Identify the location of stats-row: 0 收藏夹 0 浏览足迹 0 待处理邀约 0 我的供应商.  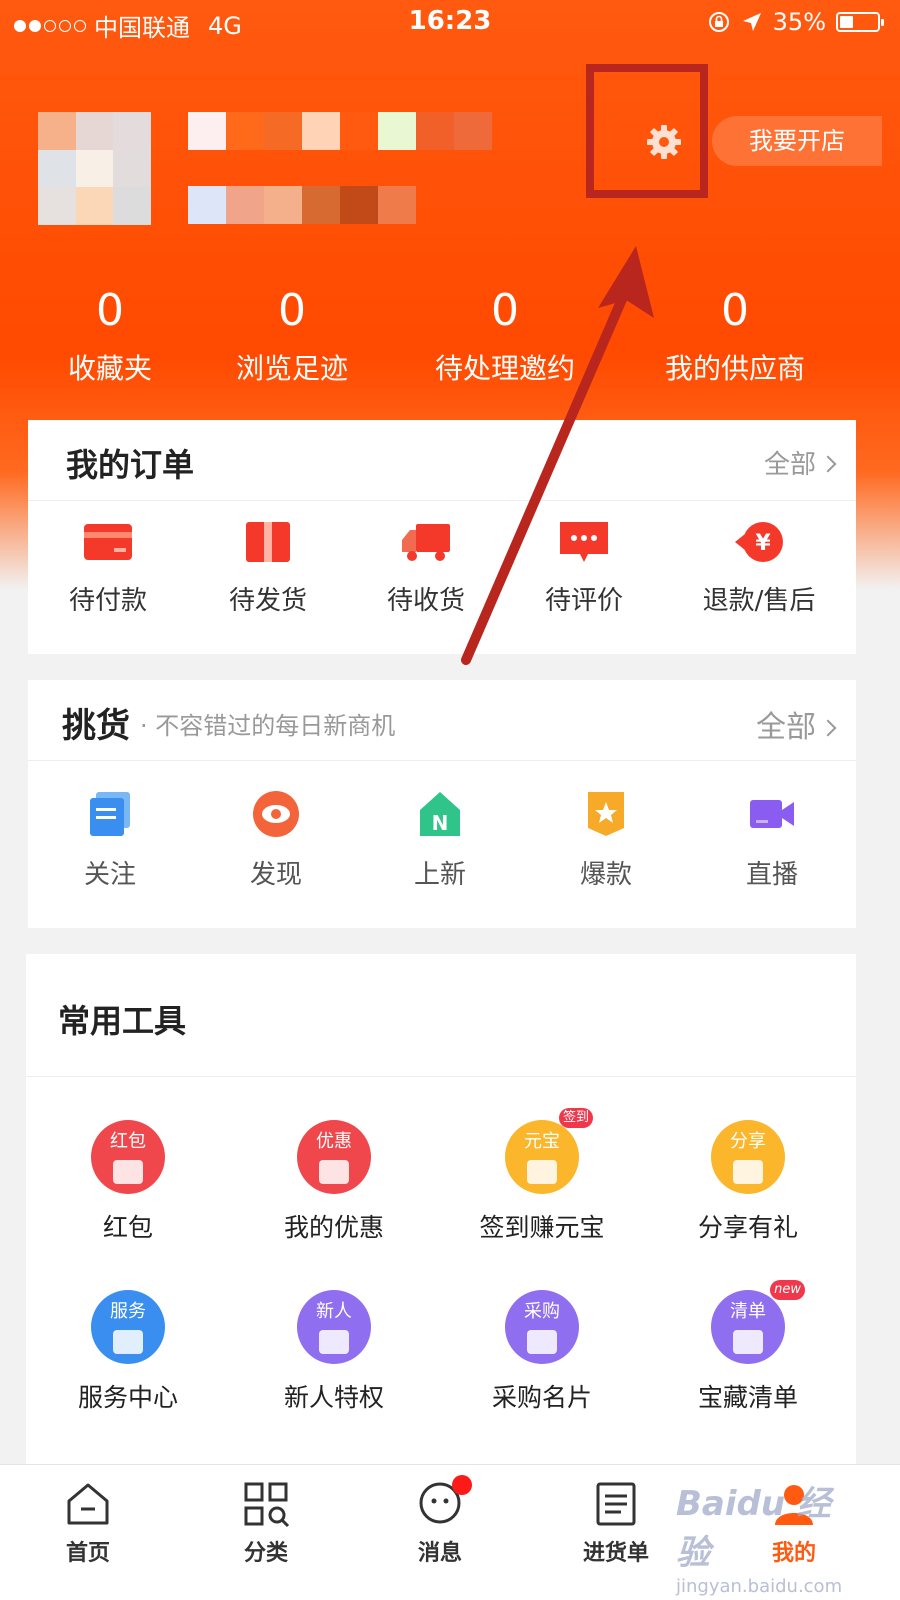
(450, 342).